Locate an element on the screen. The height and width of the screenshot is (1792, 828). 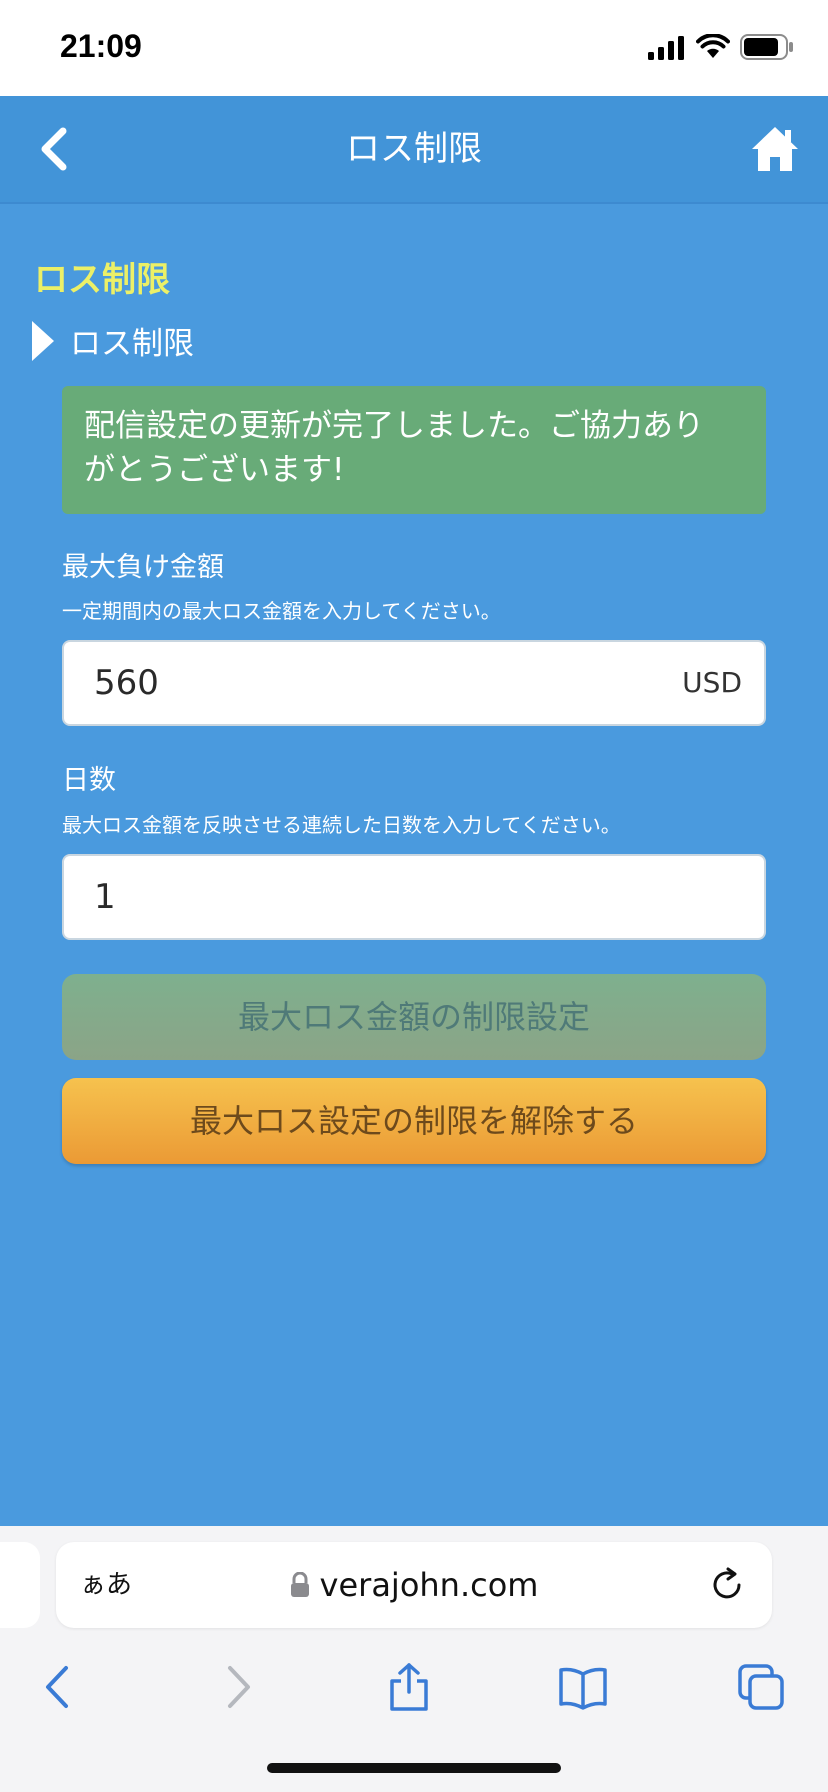
success-message: 配信設定の更新が完了しました。ご協力あり がとうございます! is located at coordinates (414, 450).